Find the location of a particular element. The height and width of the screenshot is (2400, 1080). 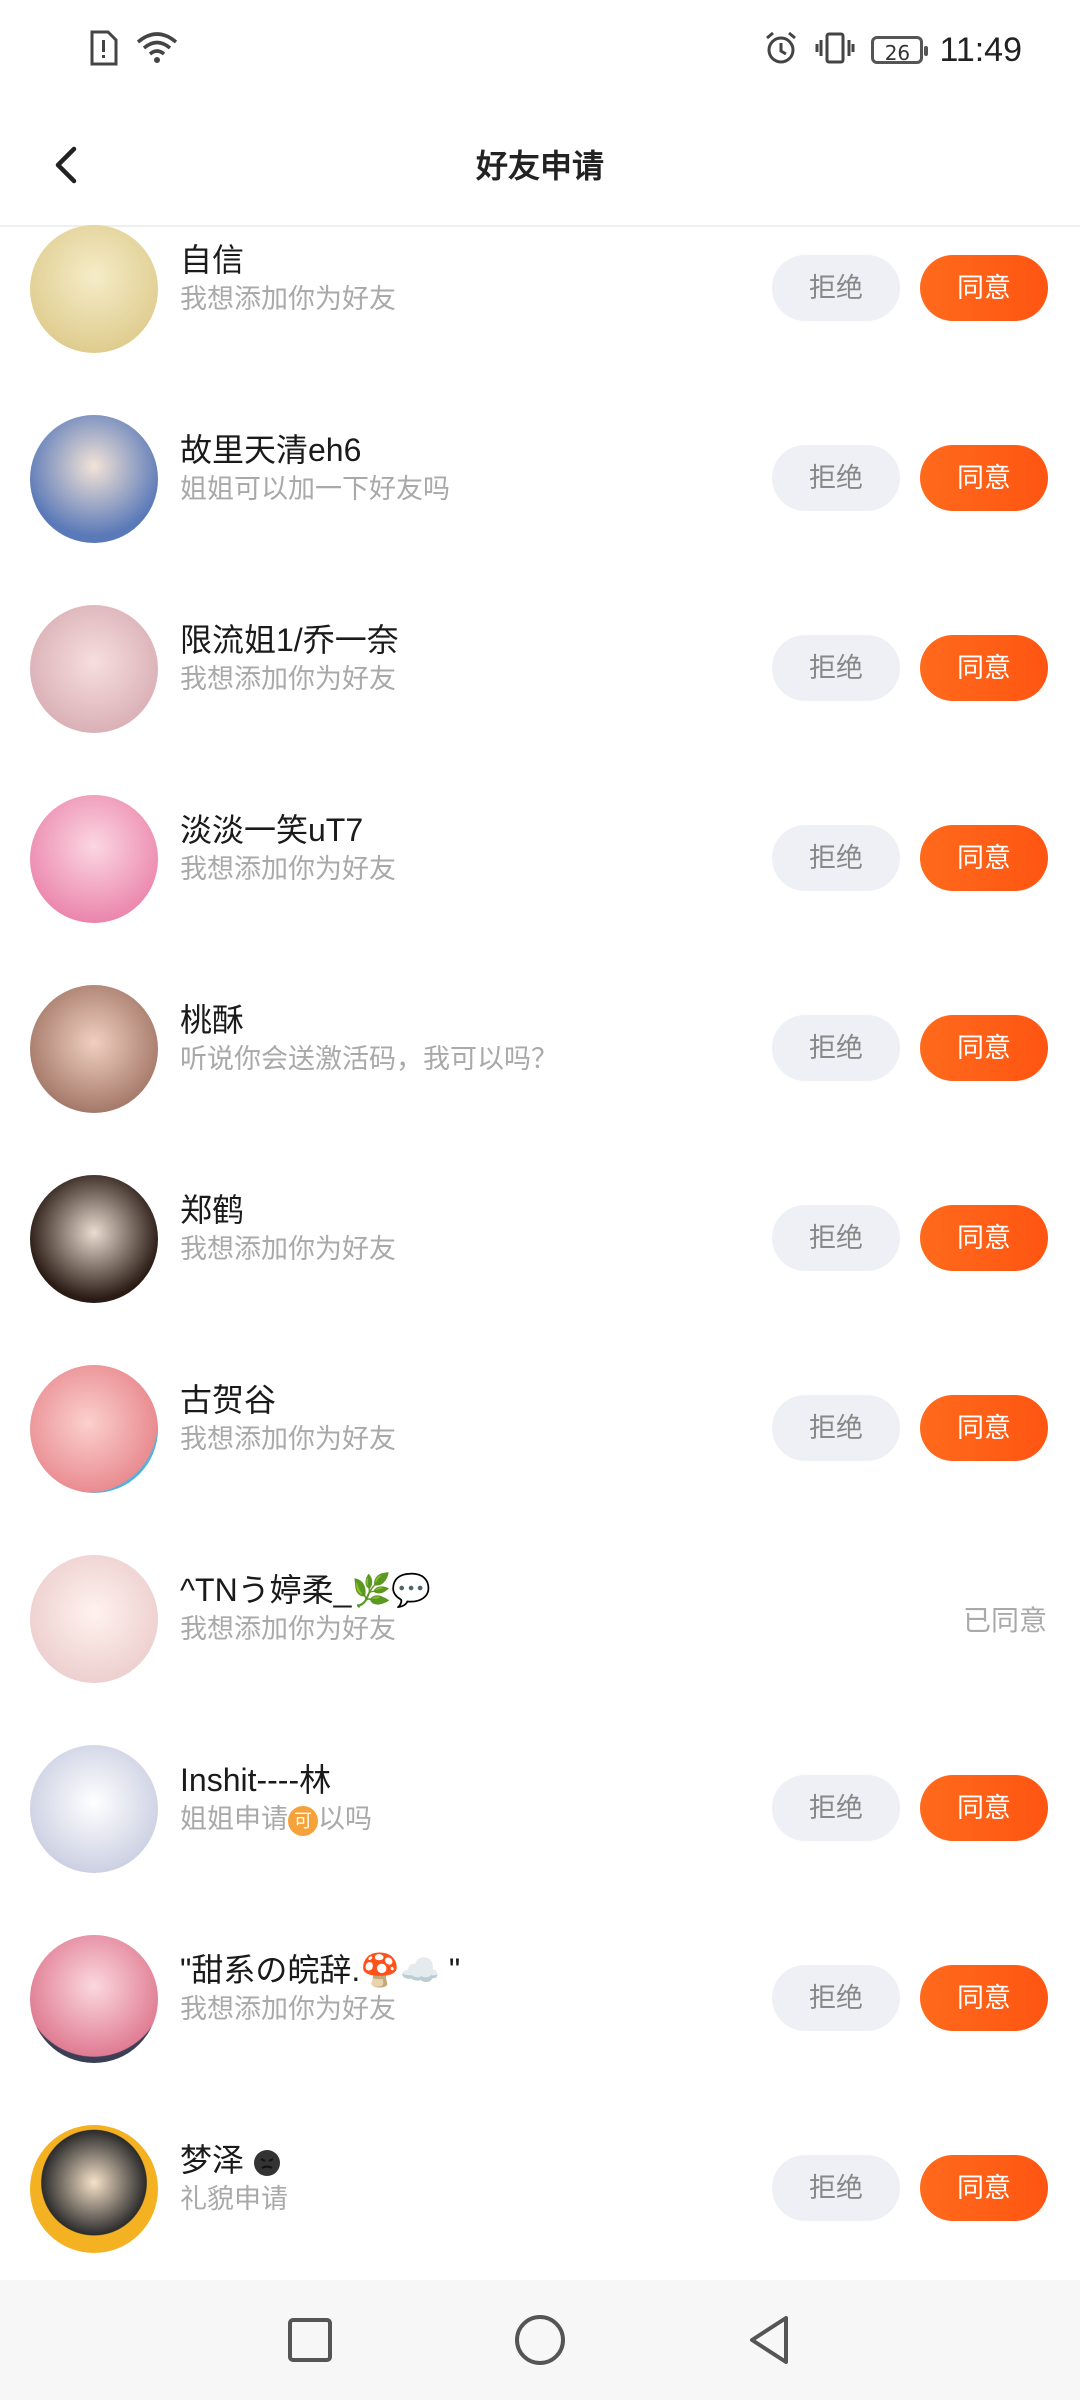

request-message-start: 姐姐申请 is located at coordinates (234, 1819).